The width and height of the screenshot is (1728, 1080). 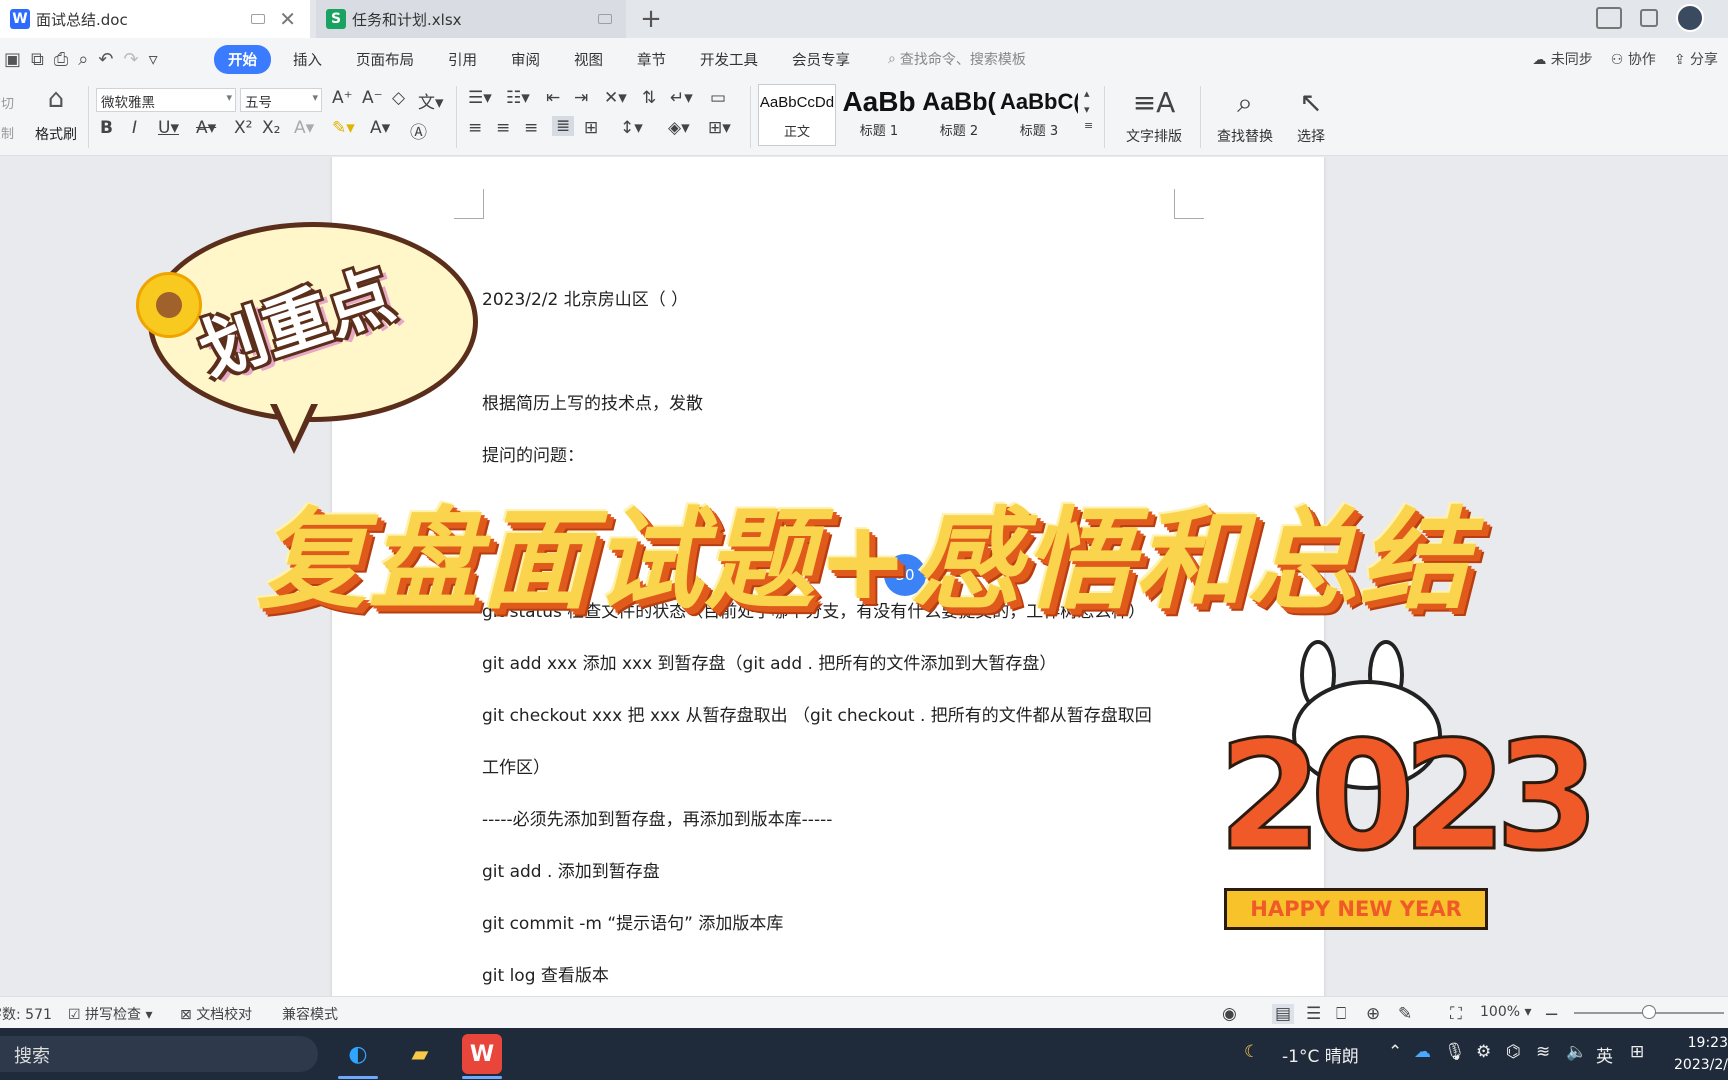 I want to click on format-brush-button: ⌂ 格式刷, so click(x=56, y=114).